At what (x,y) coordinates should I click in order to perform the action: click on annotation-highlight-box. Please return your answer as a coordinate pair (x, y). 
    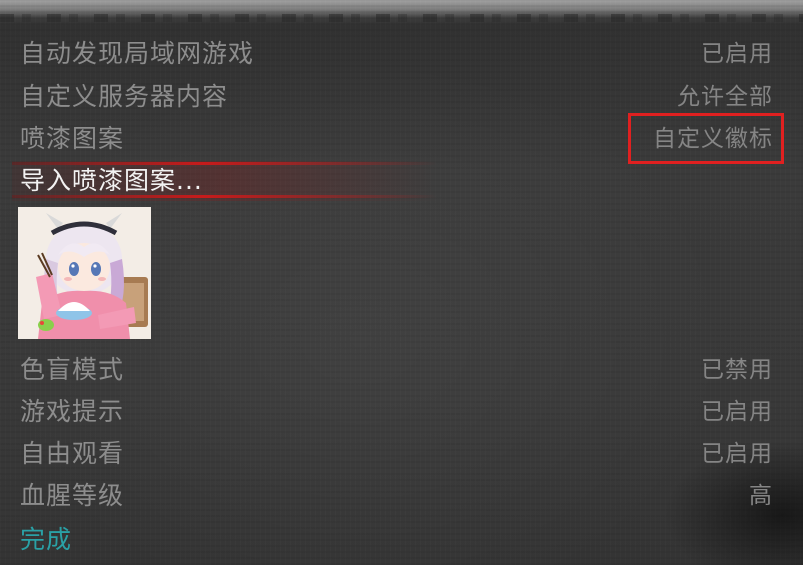
    Looking at the image, I should click on (706, 138).